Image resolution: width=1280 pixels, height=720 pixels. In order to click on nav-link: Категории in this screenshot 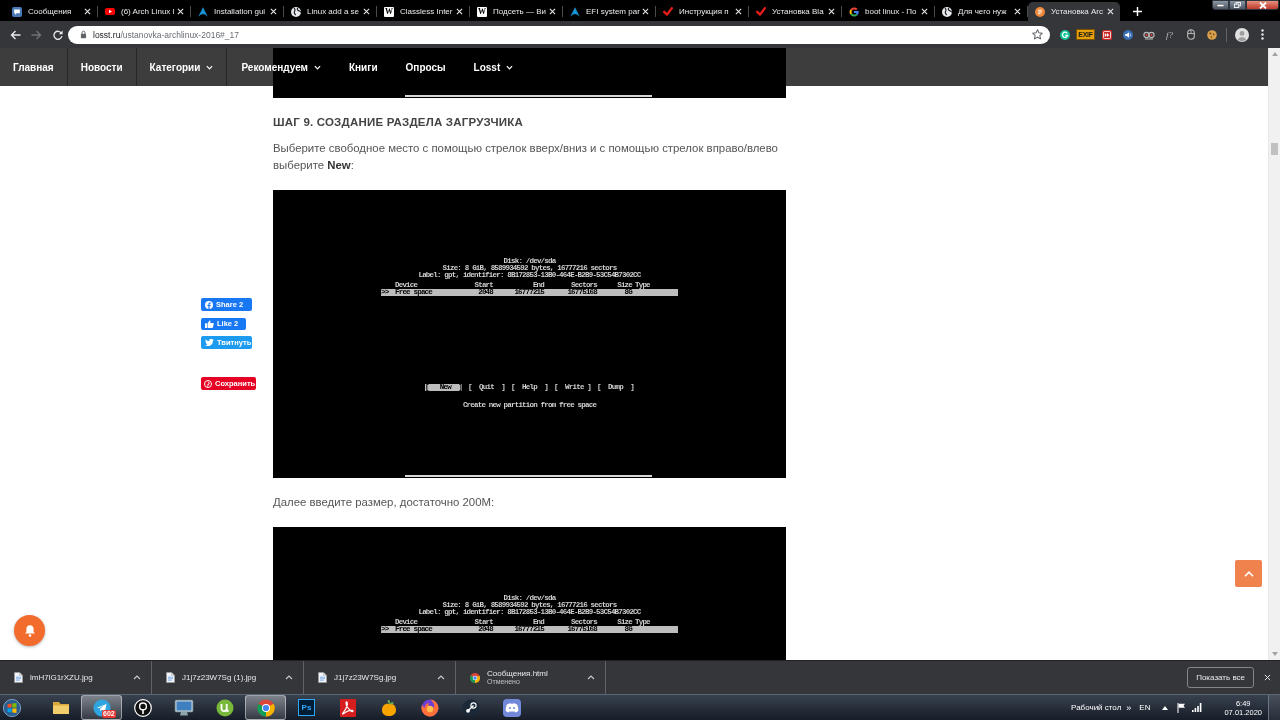, I will do `click(182, 67)`.